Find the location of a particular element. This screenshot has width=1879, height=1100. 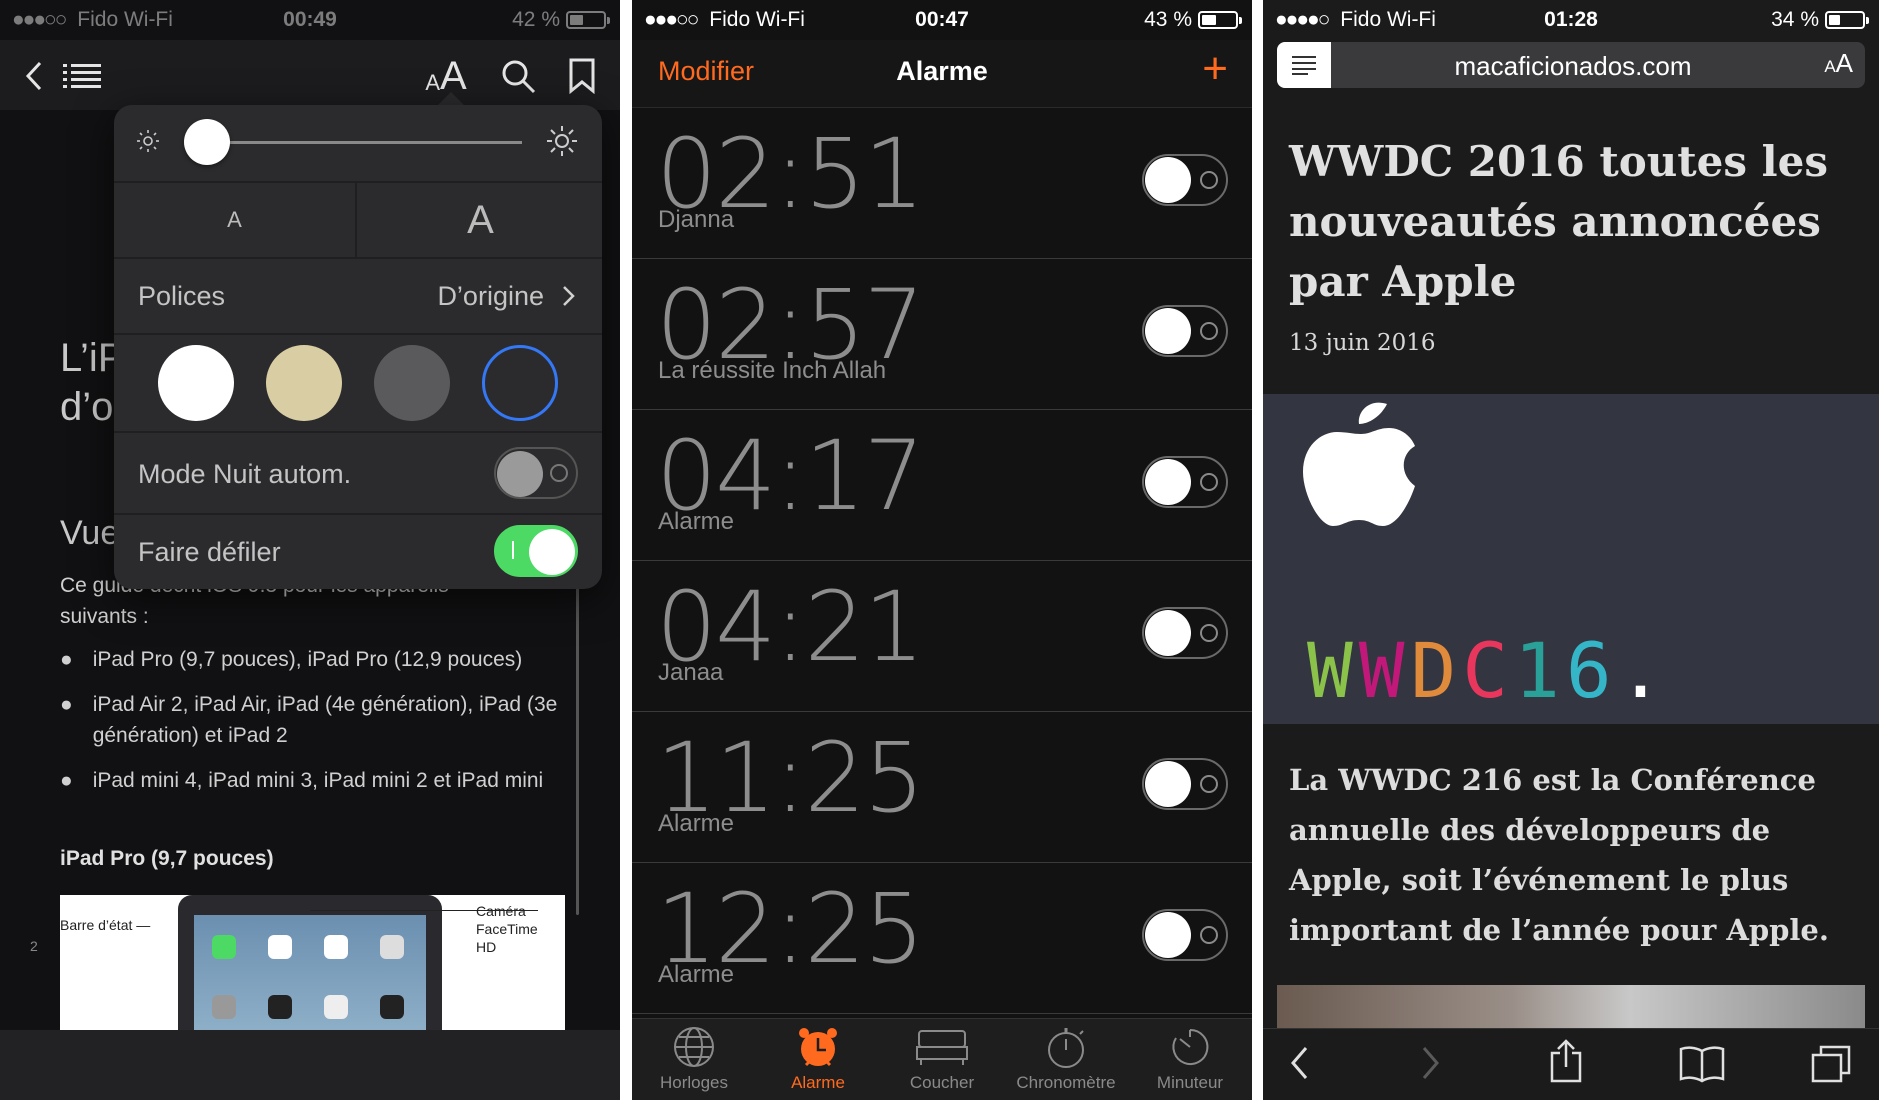

bed-icon is located at coordinates (942, 1047).